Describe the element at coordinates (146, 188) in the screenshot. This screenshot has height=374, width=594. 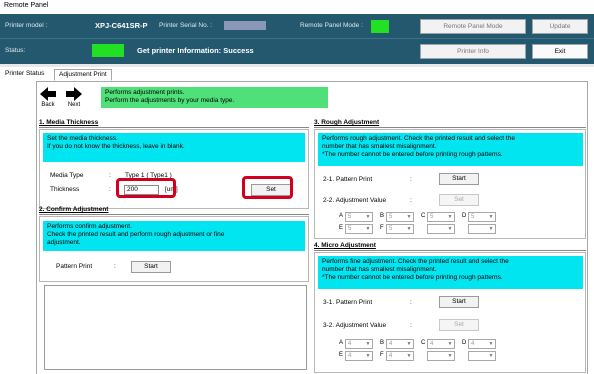
I see `thickness-input-highlight` at that location.